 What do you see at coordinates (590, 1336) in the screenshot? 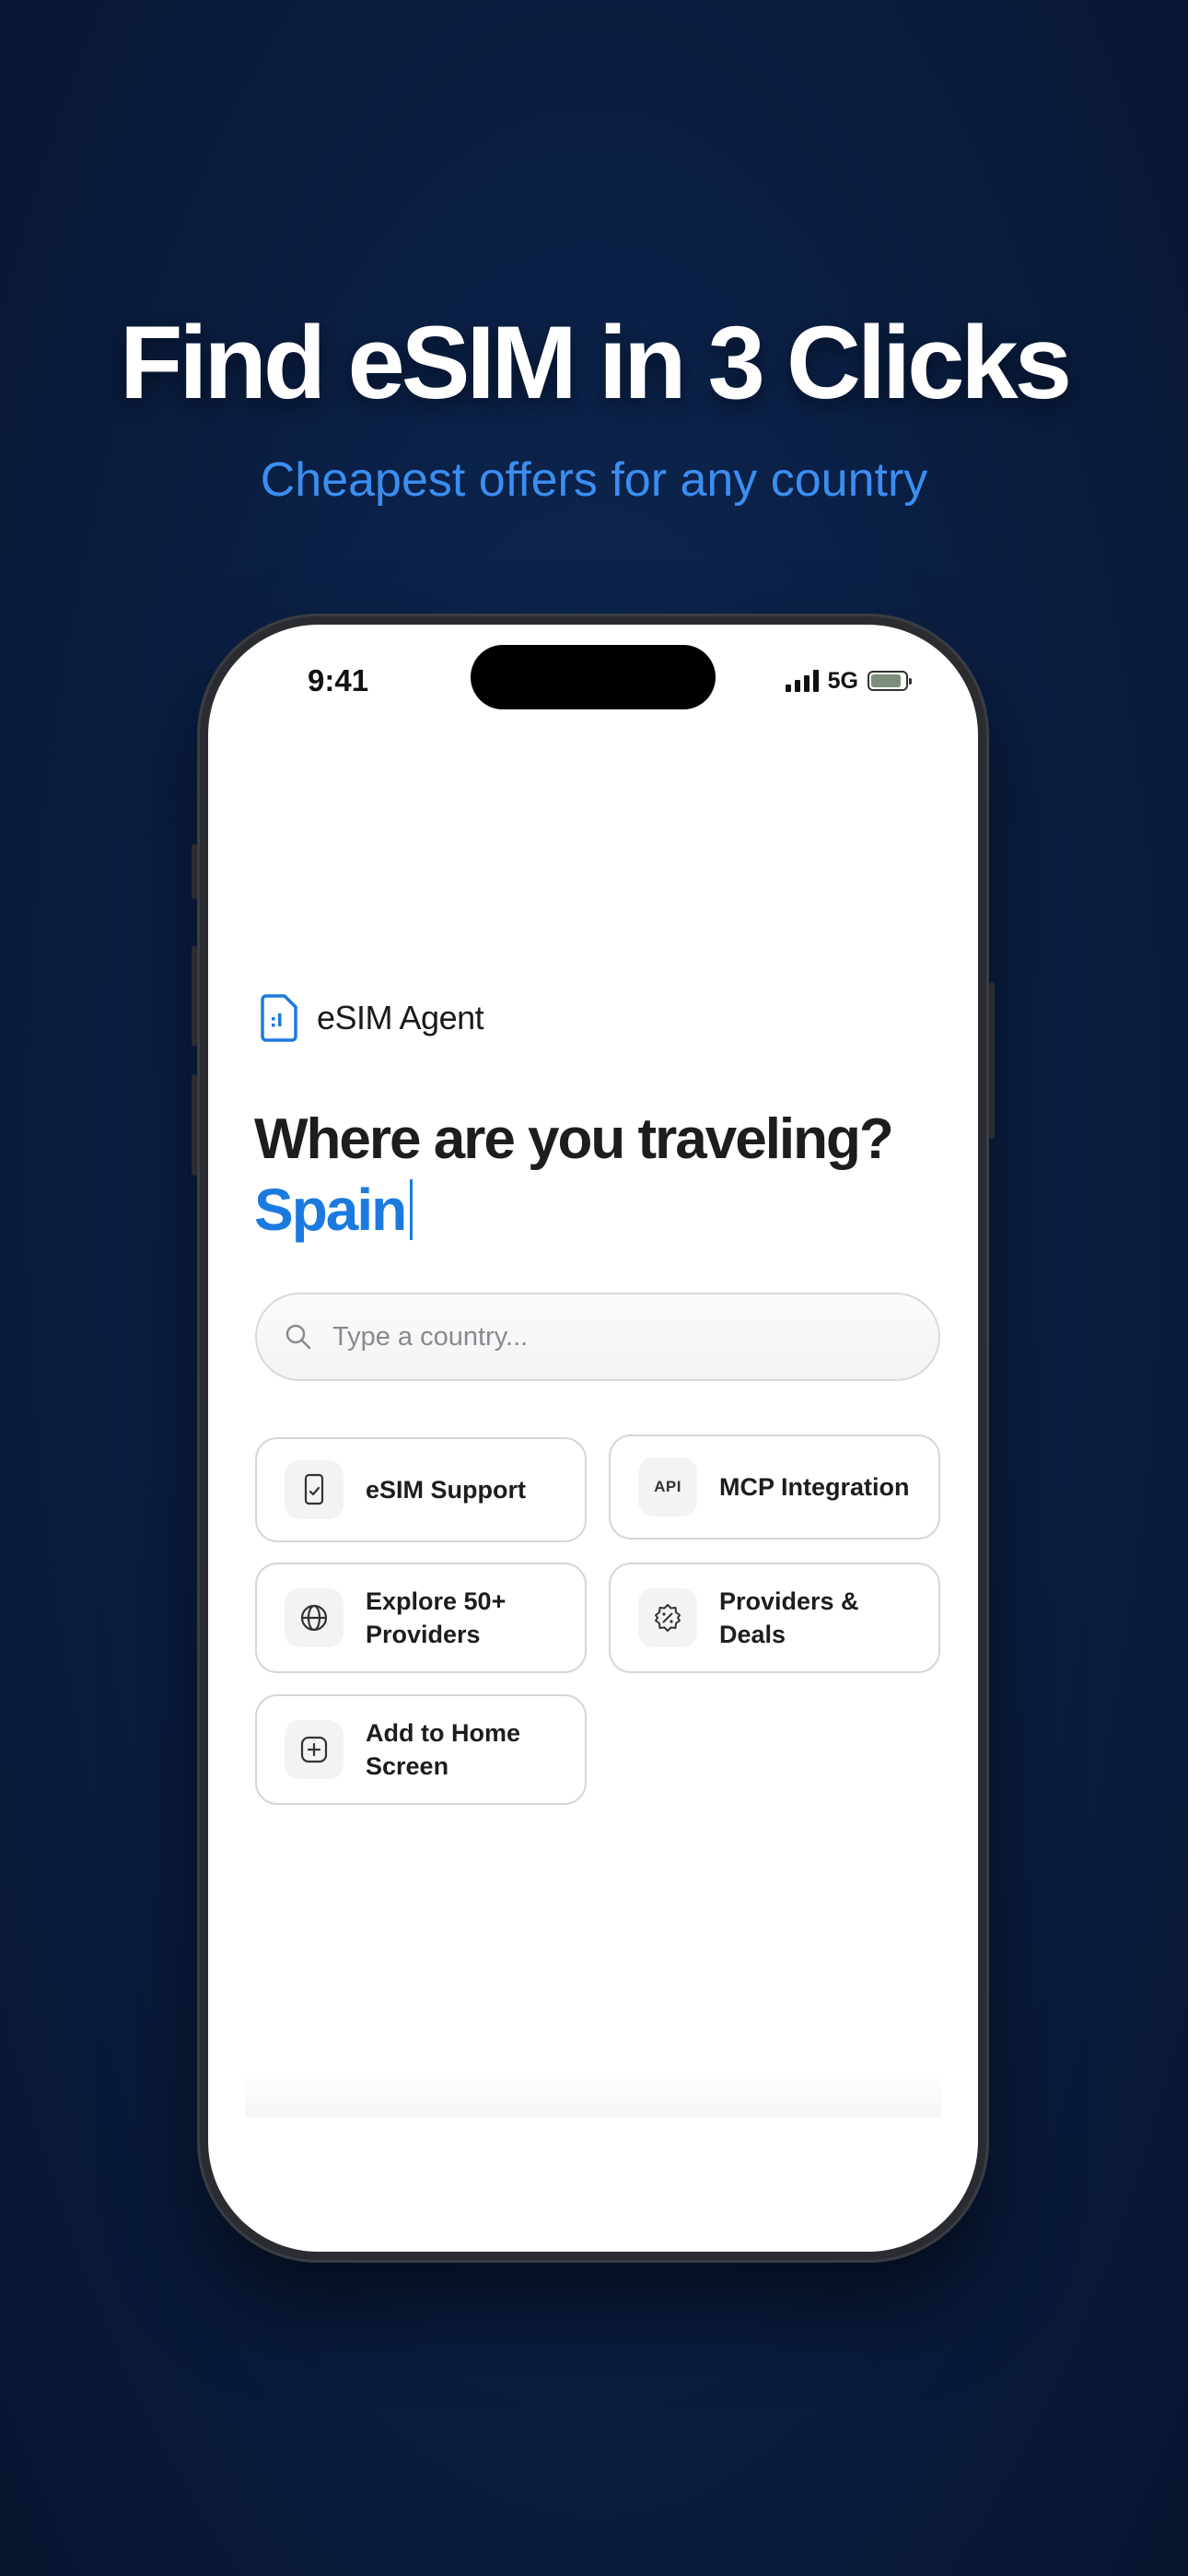
I see `country-search-input` at bounding box center [590, 1336].